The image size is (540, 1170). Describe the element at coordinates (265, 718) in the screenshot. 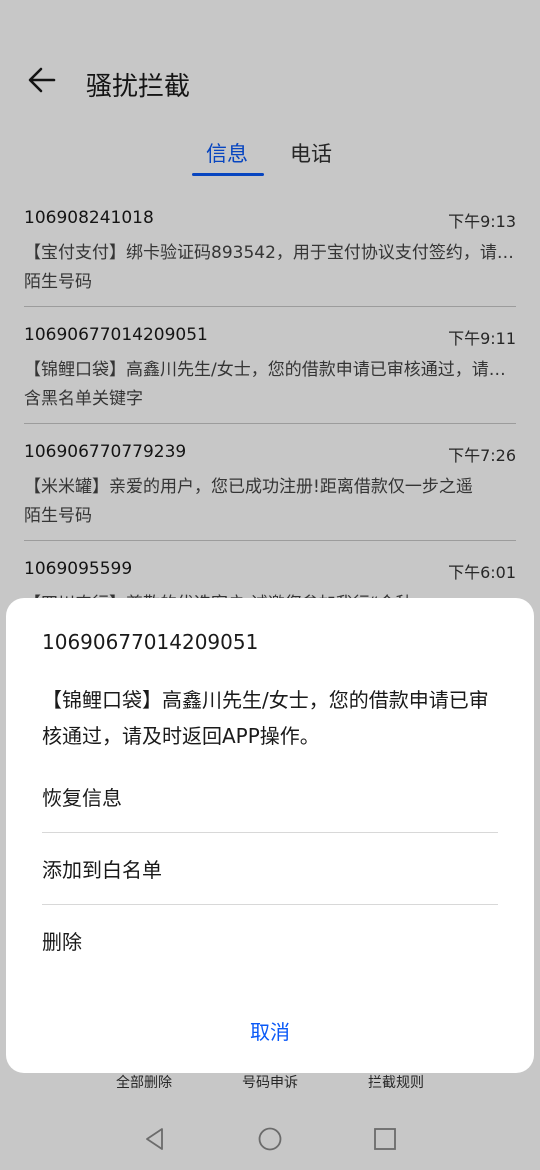

I see `dialog-message-body: 【锦鲤口袋】高鑫川先生/女士，您的借款申请已审核通过，请及时返回APP操作。` at that location.